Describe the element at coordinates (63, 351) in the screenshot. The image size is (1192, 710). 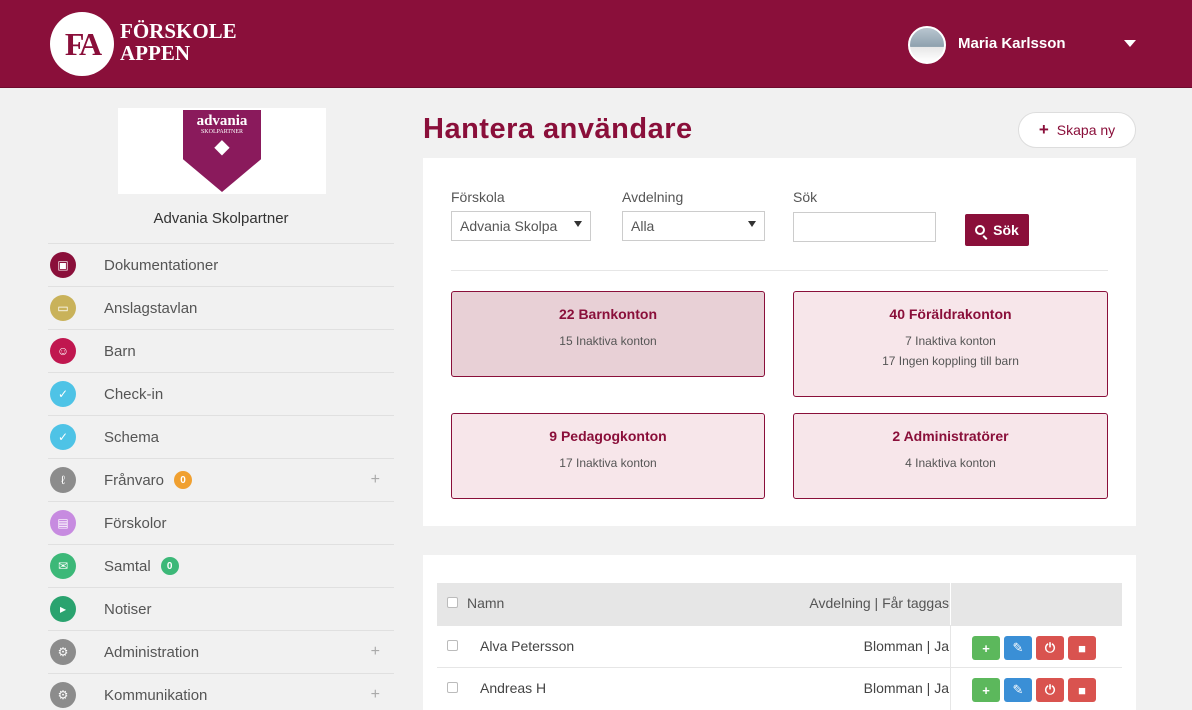
I see `smiley-icon: ☺` at that location.